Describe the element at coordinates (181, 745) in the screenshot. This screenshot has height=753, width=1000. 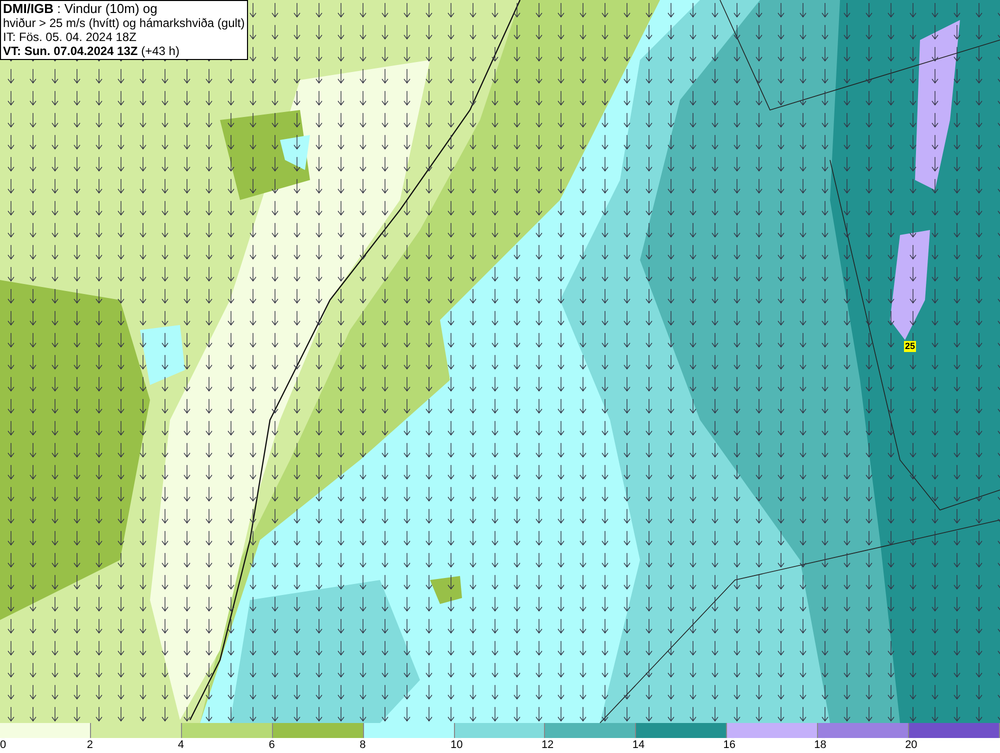
I see `legend-tick-label: 4` at that location.